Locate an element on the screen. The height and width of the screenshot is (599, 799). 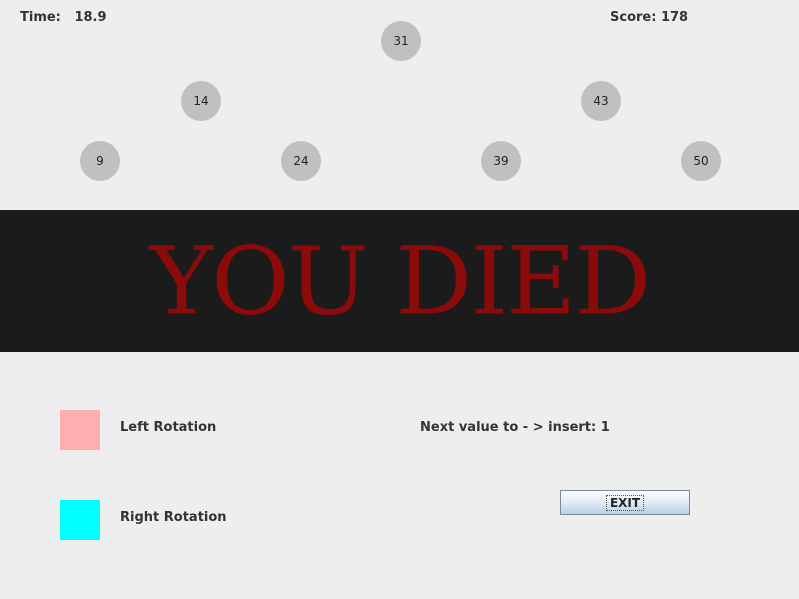
left-rotation-label: Left Rotation is located at coordinates (168, 427).